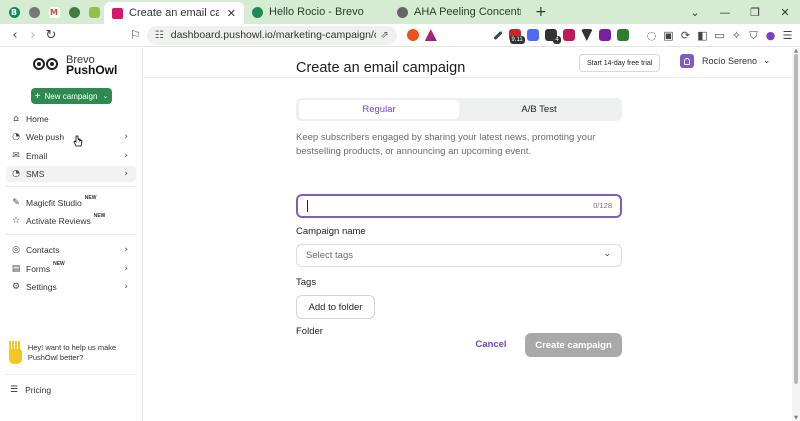  I want to click on close-window-icon: ✕, so click(785, 12).